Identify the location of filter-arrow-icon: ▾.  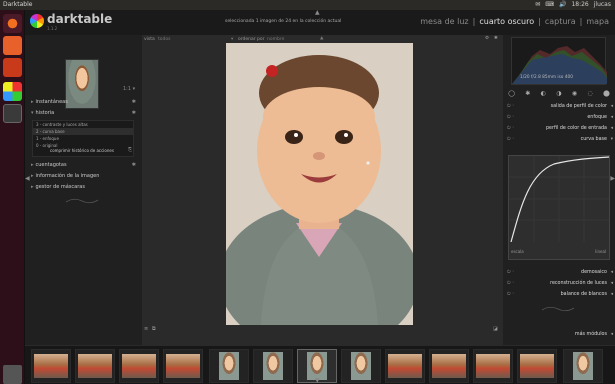
(232, 39).